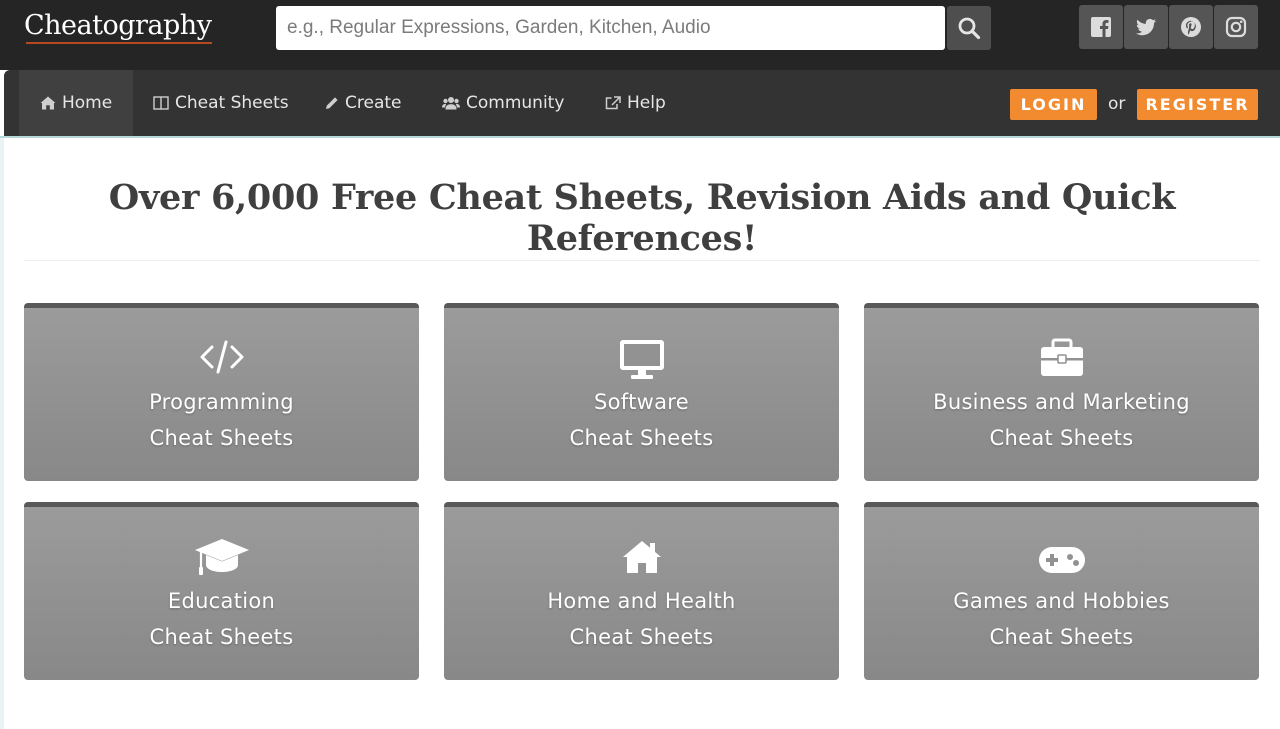  What do you see at coordinates (1061, 560) in the screenshot?
I see `gamepad-icon` at bounding box center [1061, 560].